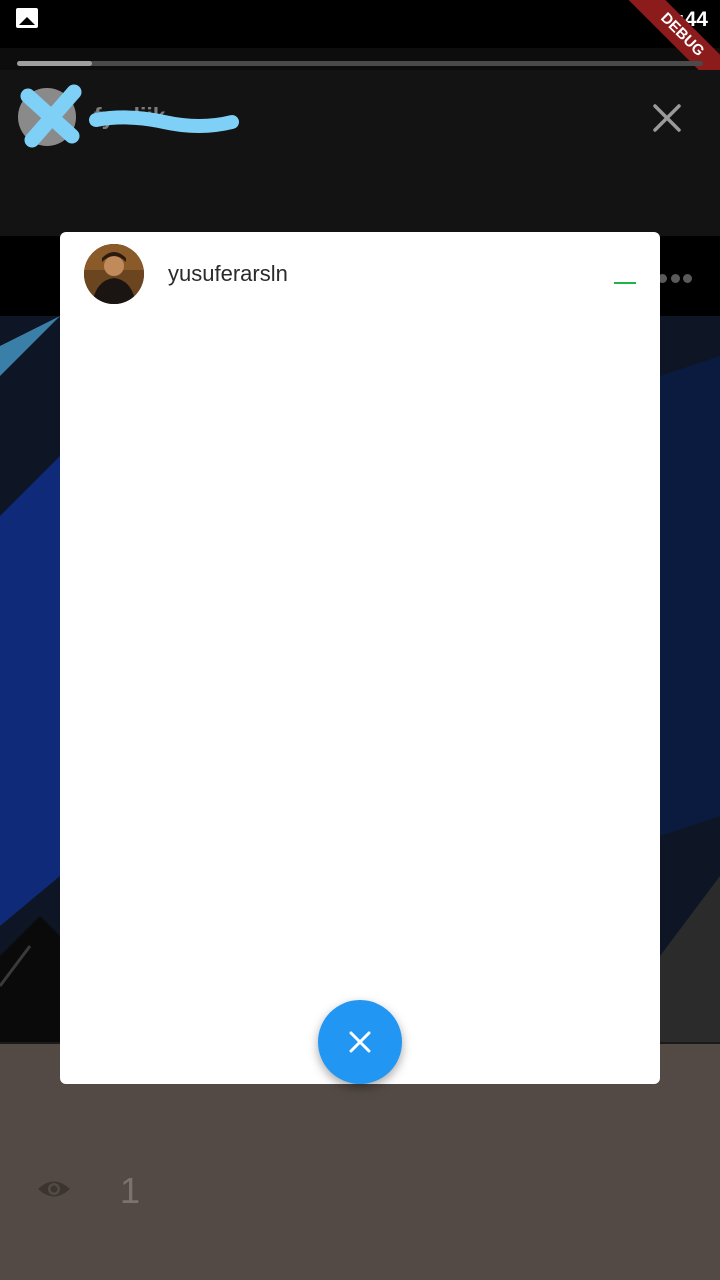  Describe the element at coordinates (164, 121) in the screenshot. I see `redaction-scribble-line` at that location.